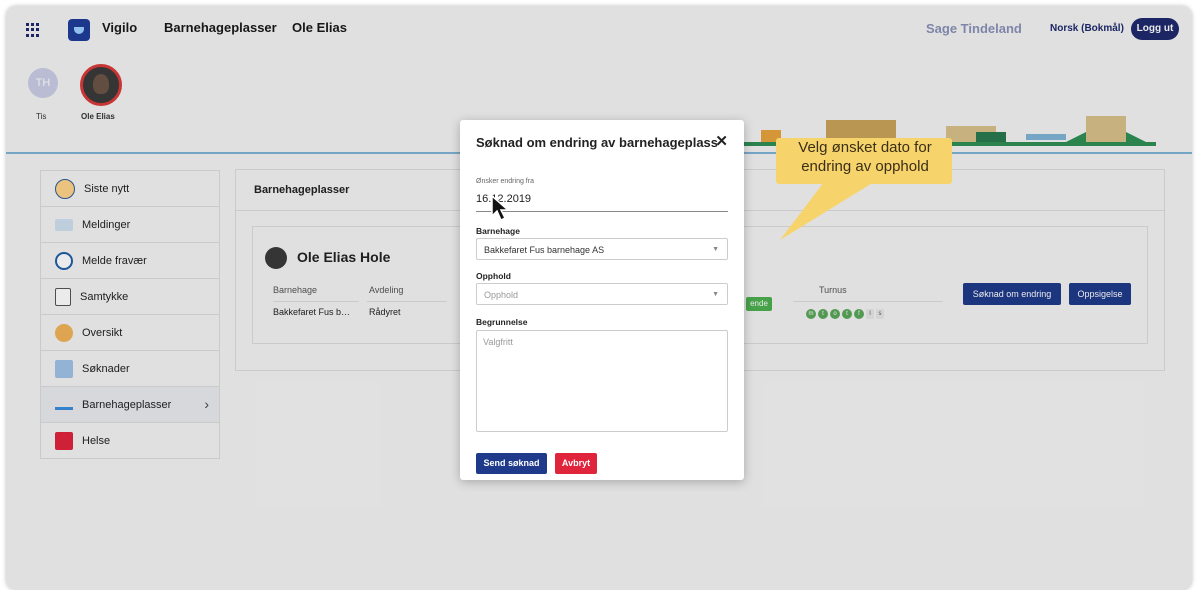 Image resolution: width=1198 pixels, height=590 pixels. What do you see at coordinates (865, 157) in the screenshot?
I see `callout-text: Velg ønsket dato for endring av opphold` at bounding box center [865, 157].